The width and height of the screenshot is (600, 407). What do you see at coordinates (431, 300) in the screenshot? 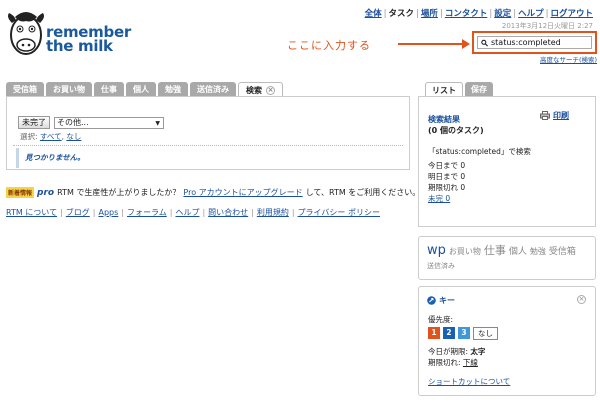
I see `key-icon` at bounding box center [431, 300].